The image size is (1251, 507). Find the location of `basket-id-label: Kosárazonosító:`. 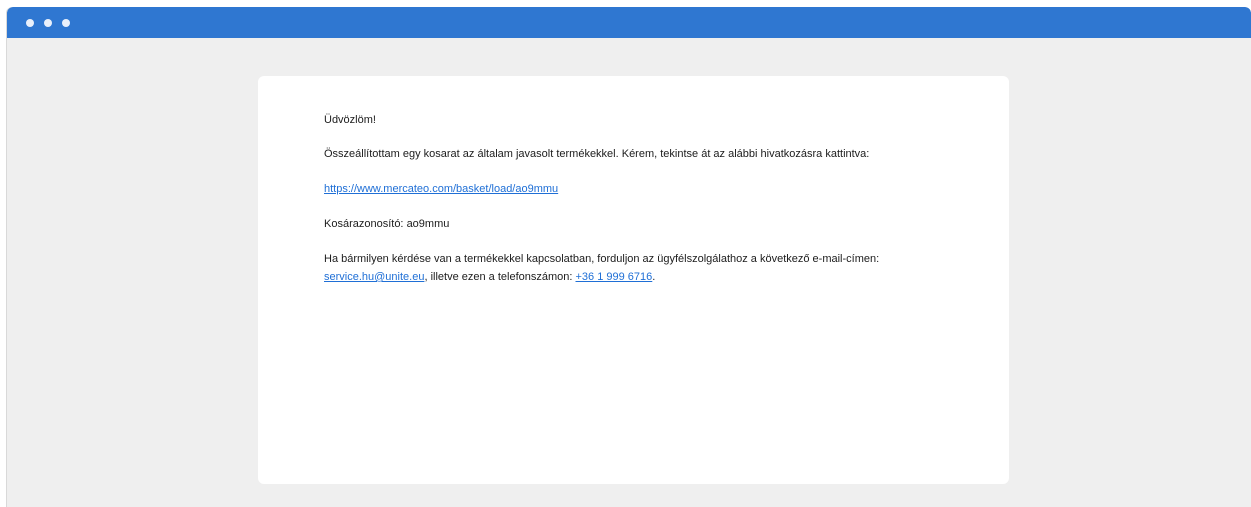

basket-id-label: Kosárazonosító: is located at coordinates (364, 224).